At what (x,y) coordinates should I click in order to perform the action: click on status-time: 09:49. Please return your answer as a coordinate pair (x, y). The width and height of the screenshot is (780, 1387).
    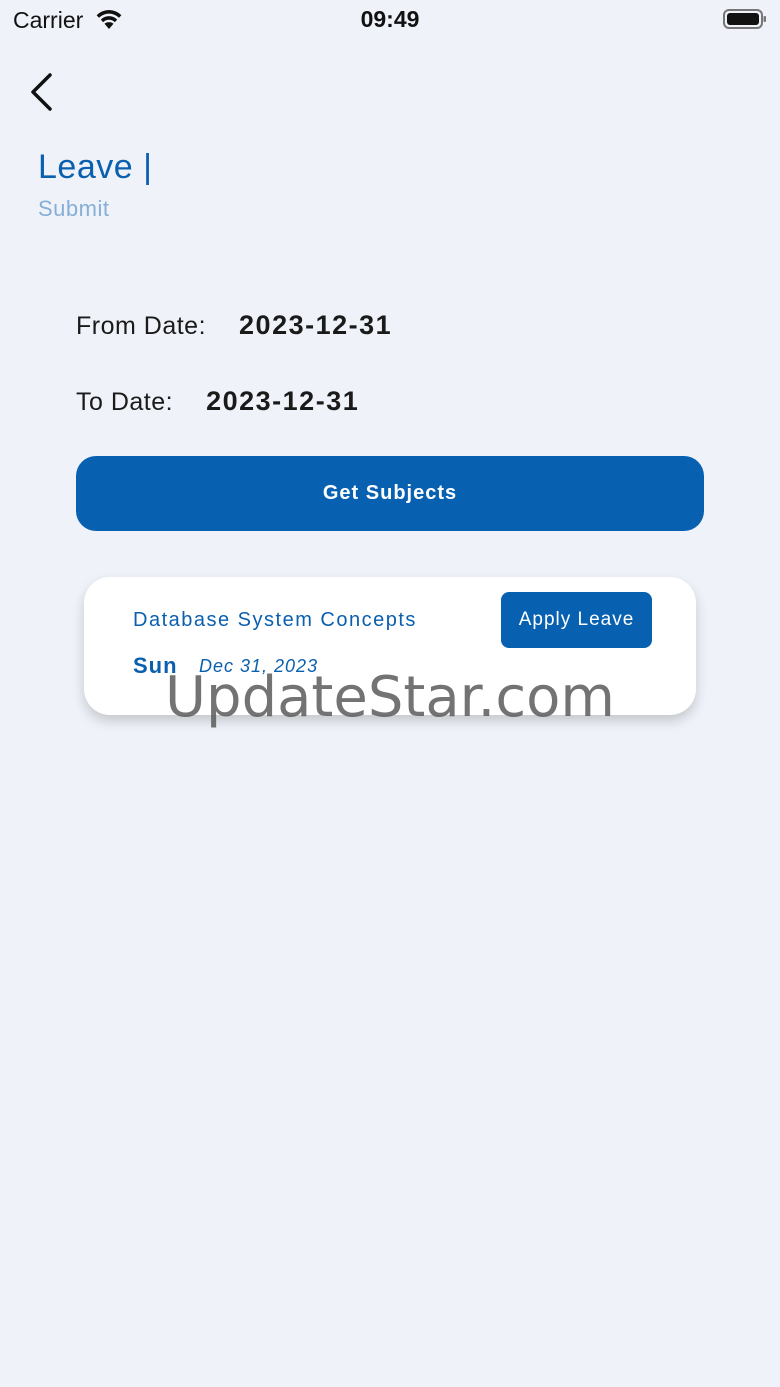
    Looking at the image, I should click on (390, 19).